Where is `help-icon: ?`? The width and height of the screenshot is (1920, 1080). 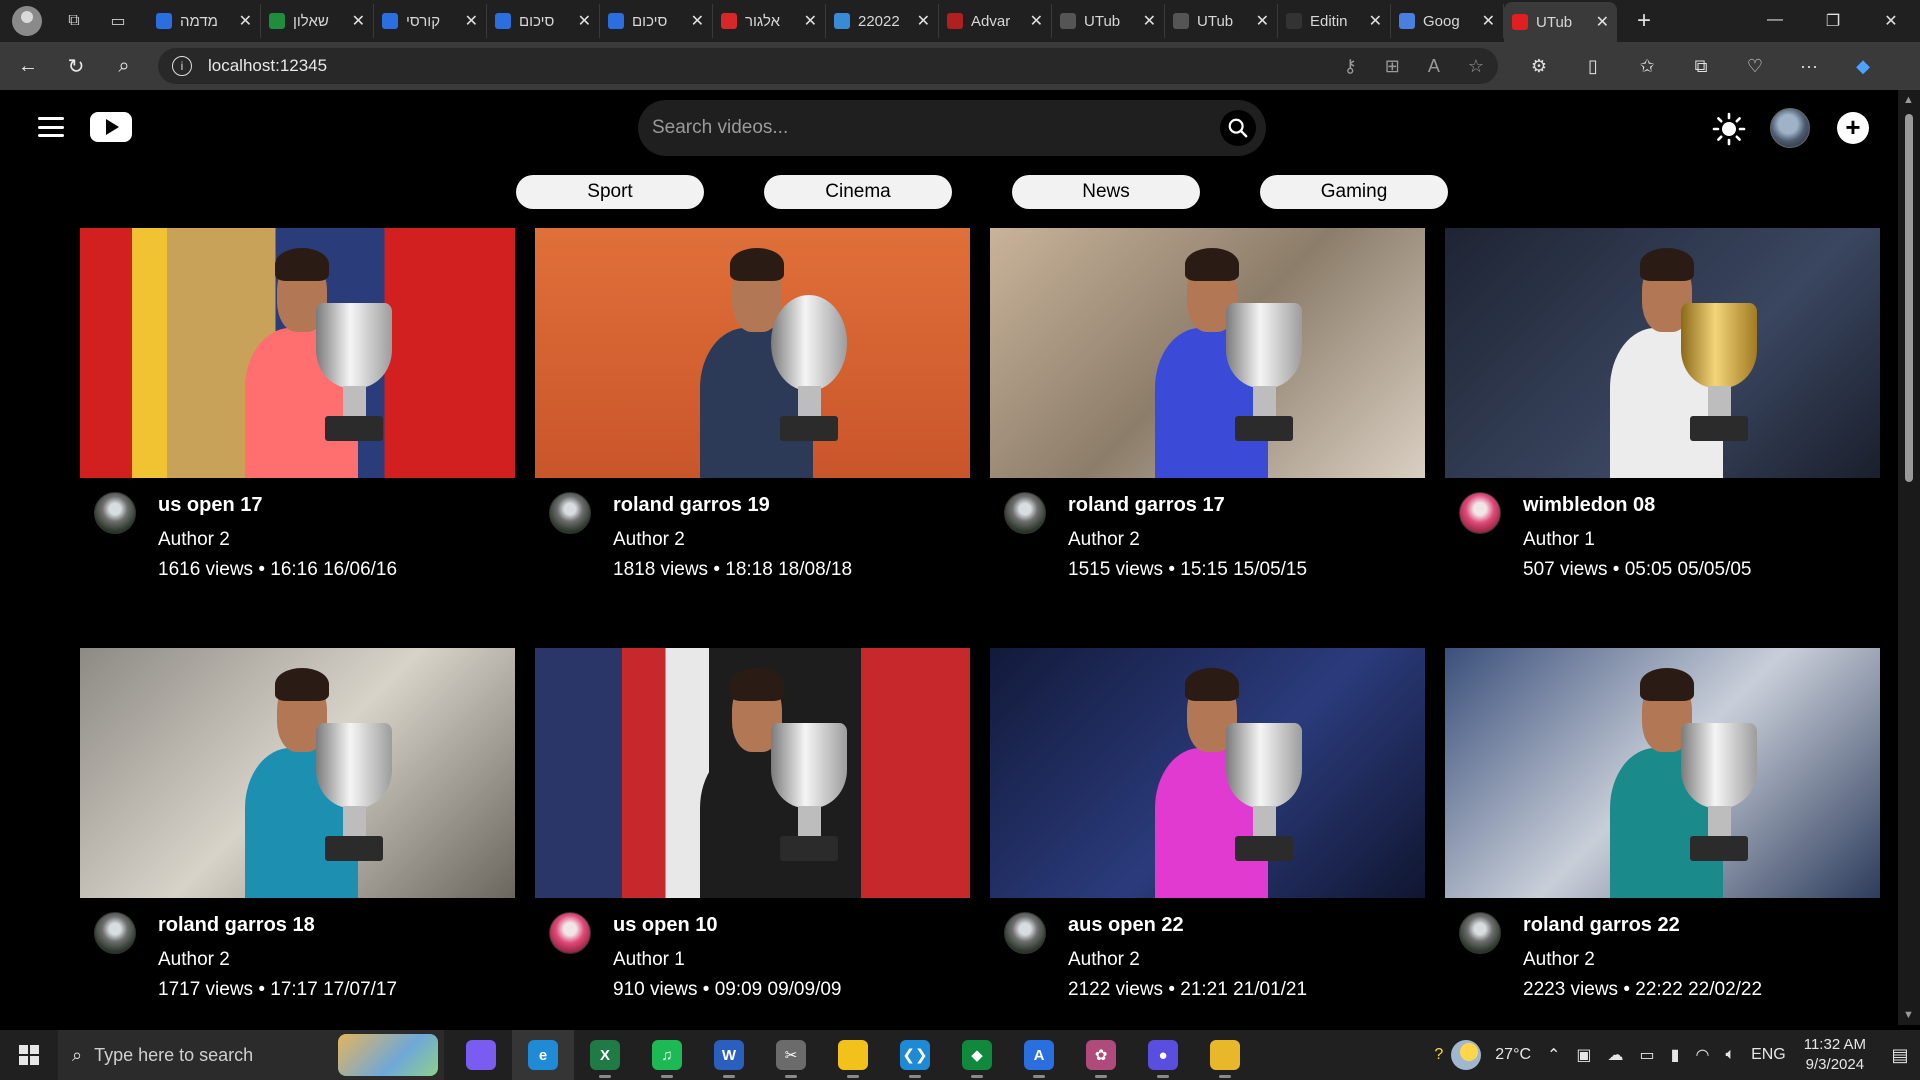
help-icon: ? is located at coordinates (1438, 1055).